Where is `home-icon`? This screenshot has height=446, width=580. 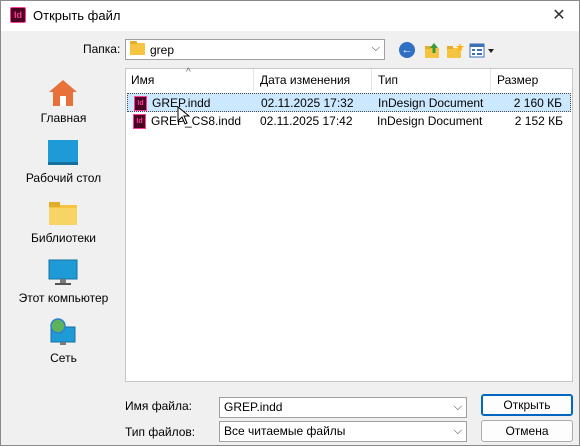
home-icon is located at coordinates (63, 93).